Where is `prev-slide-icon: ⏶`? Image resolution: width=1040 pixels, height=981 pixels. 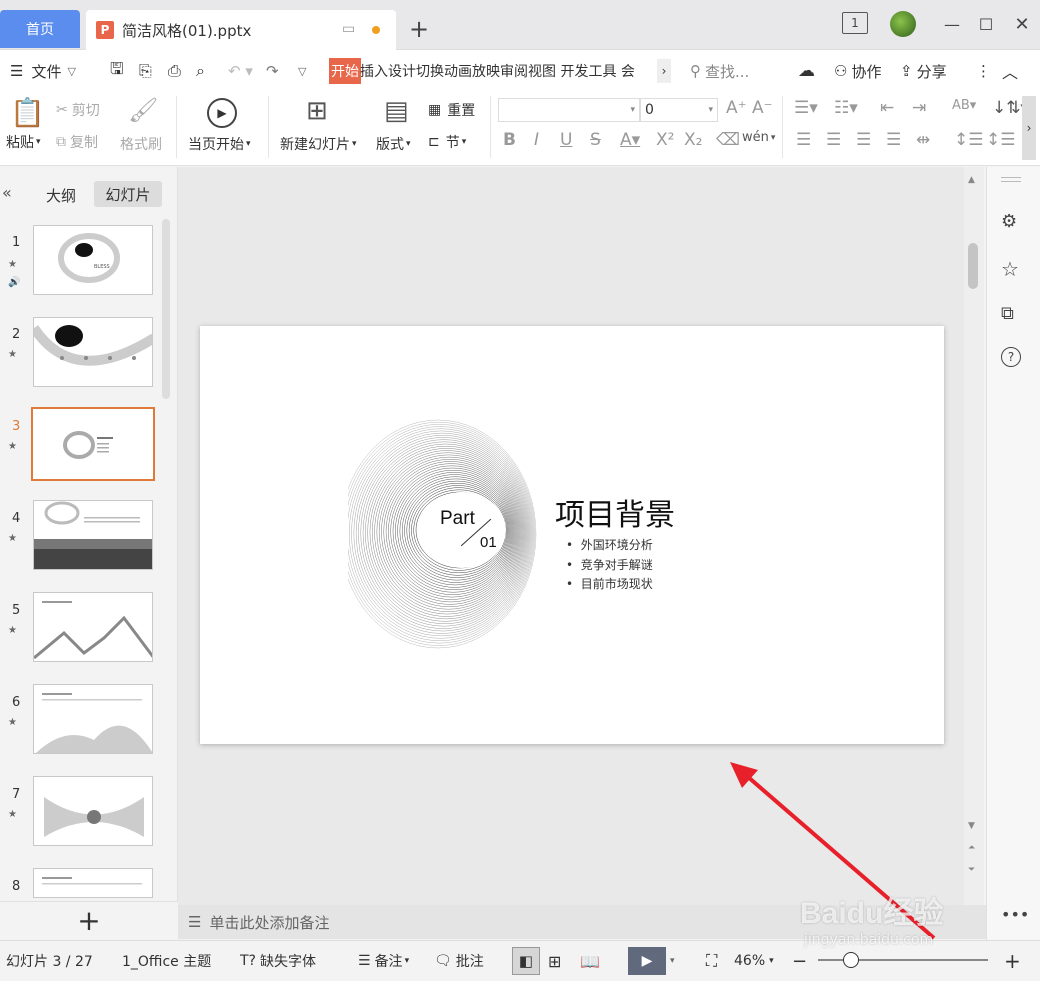
prev-slide-icon: ⏶ is located at coordinates (971, 848).